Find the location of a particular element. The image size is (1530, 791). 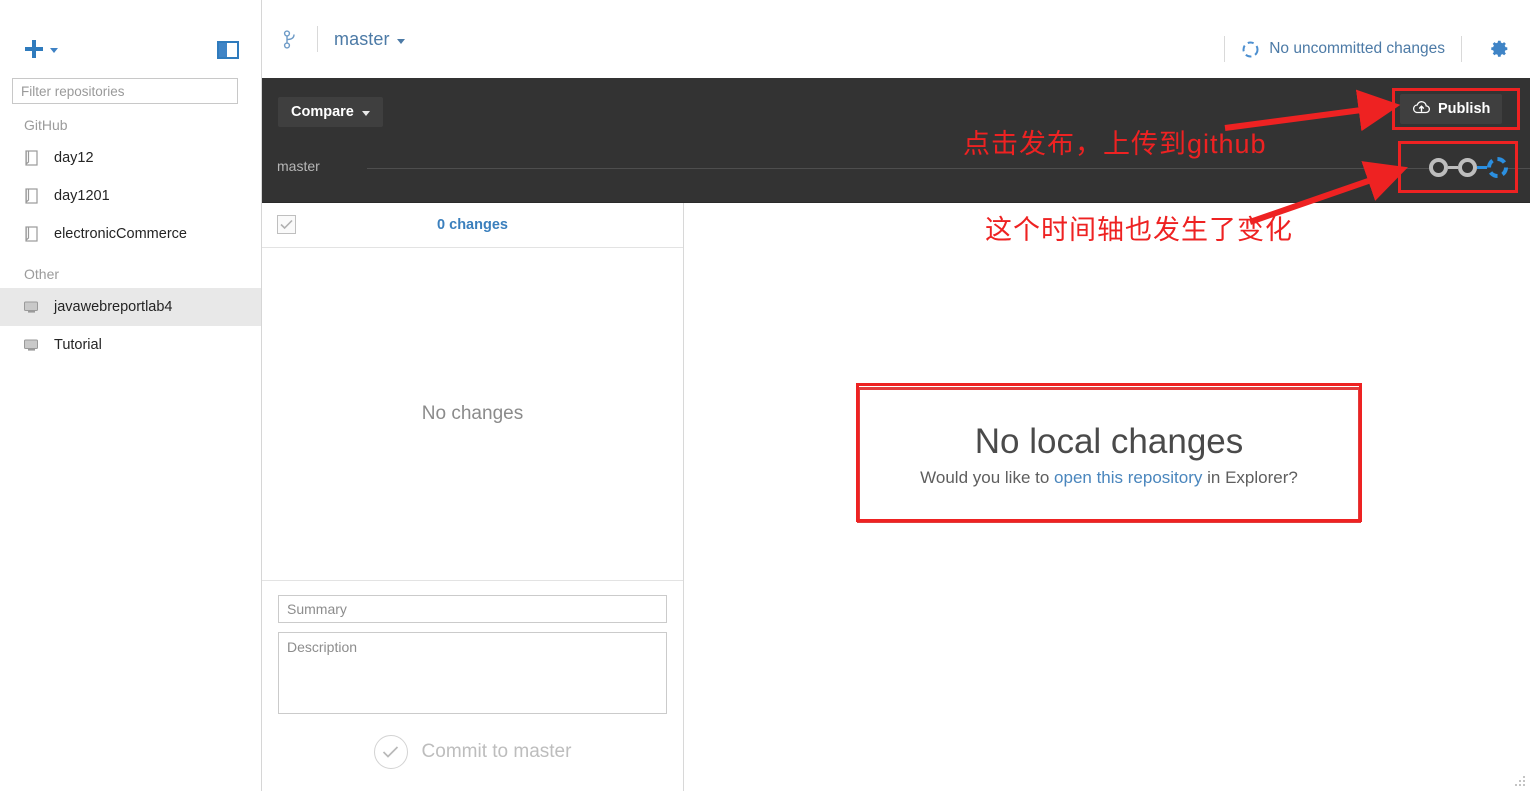

publish-label: Publish is located at coordinates (1464, 109).